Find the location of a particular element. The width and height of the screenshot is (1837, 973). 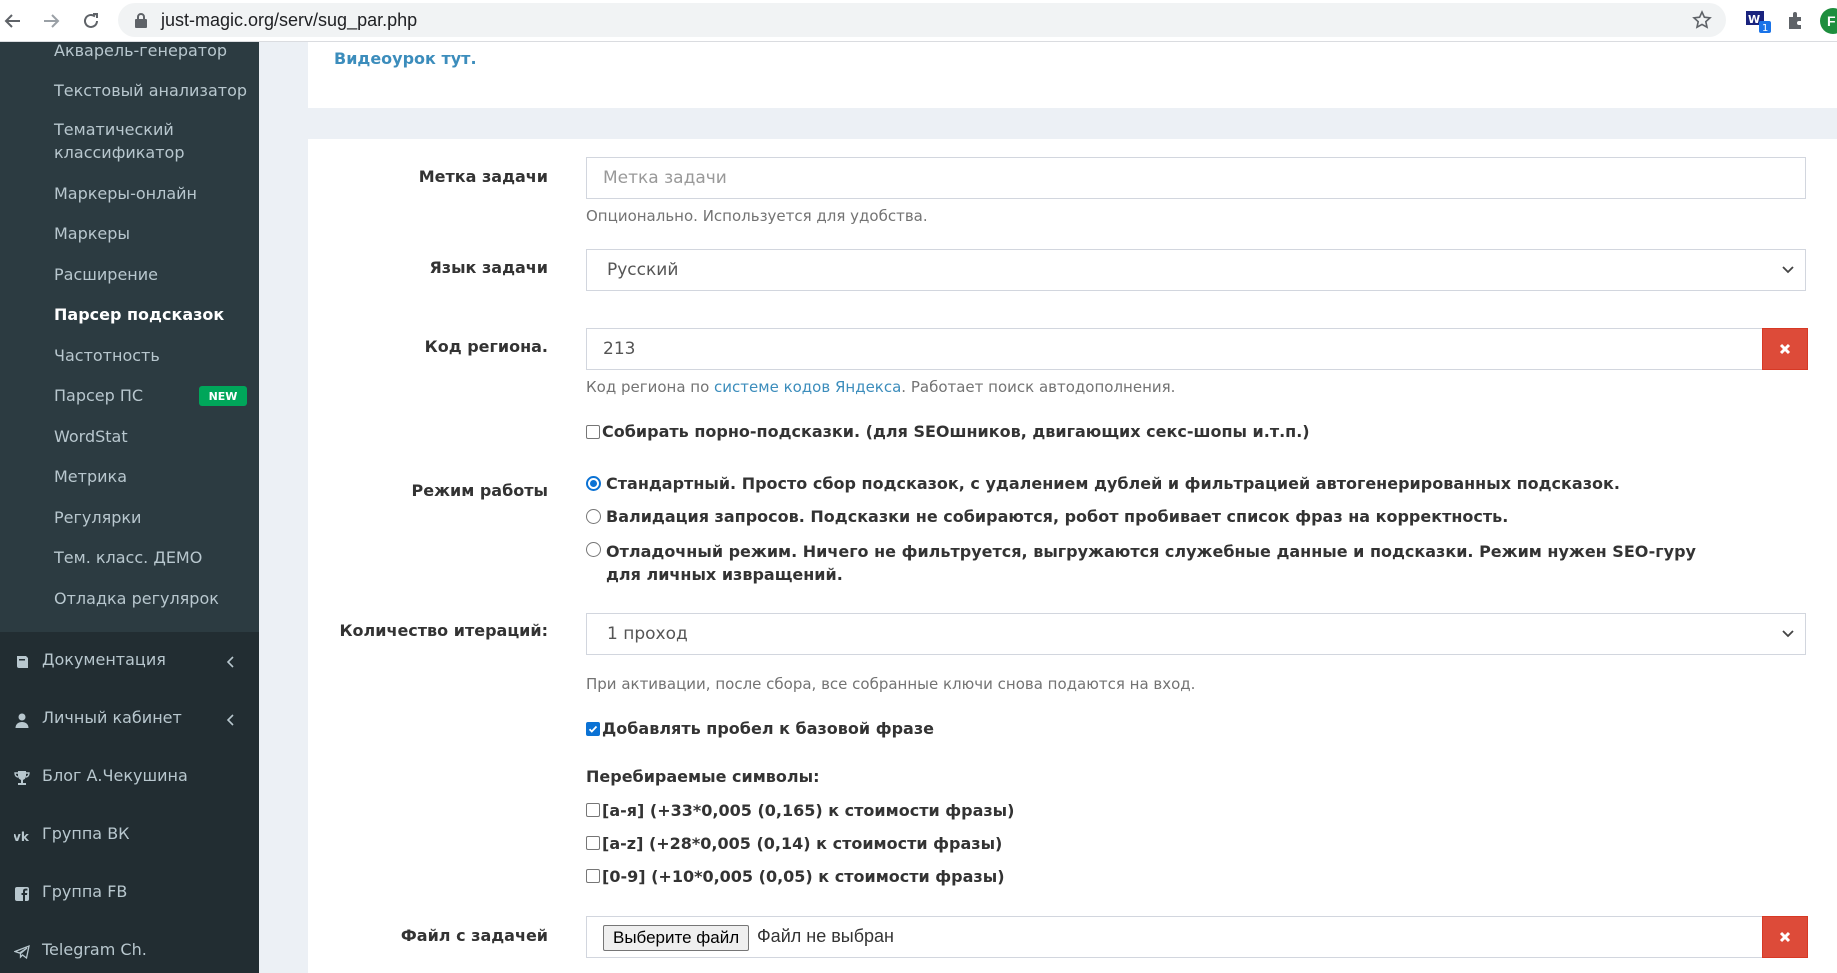

user-icon is located at coordinates (22, 720).